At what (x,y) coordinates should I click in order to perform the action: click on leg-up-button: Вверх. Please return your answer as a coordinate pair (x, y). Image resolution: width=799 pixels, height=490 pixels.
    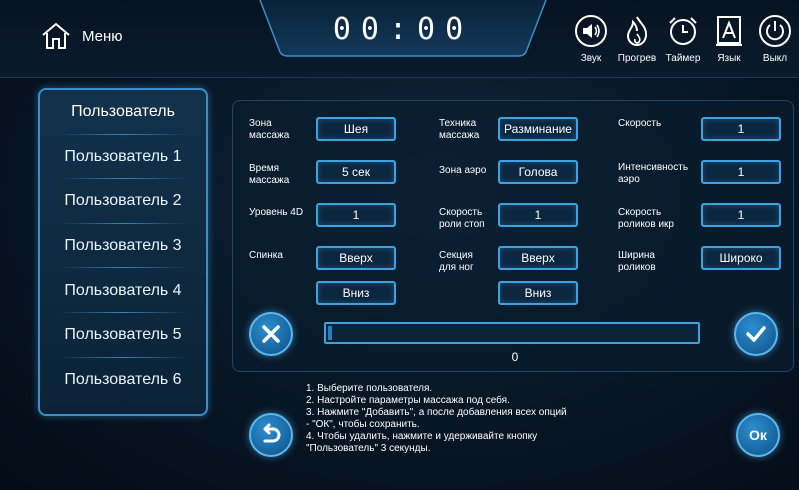
    Looking at the image, I should click on (538, 258).